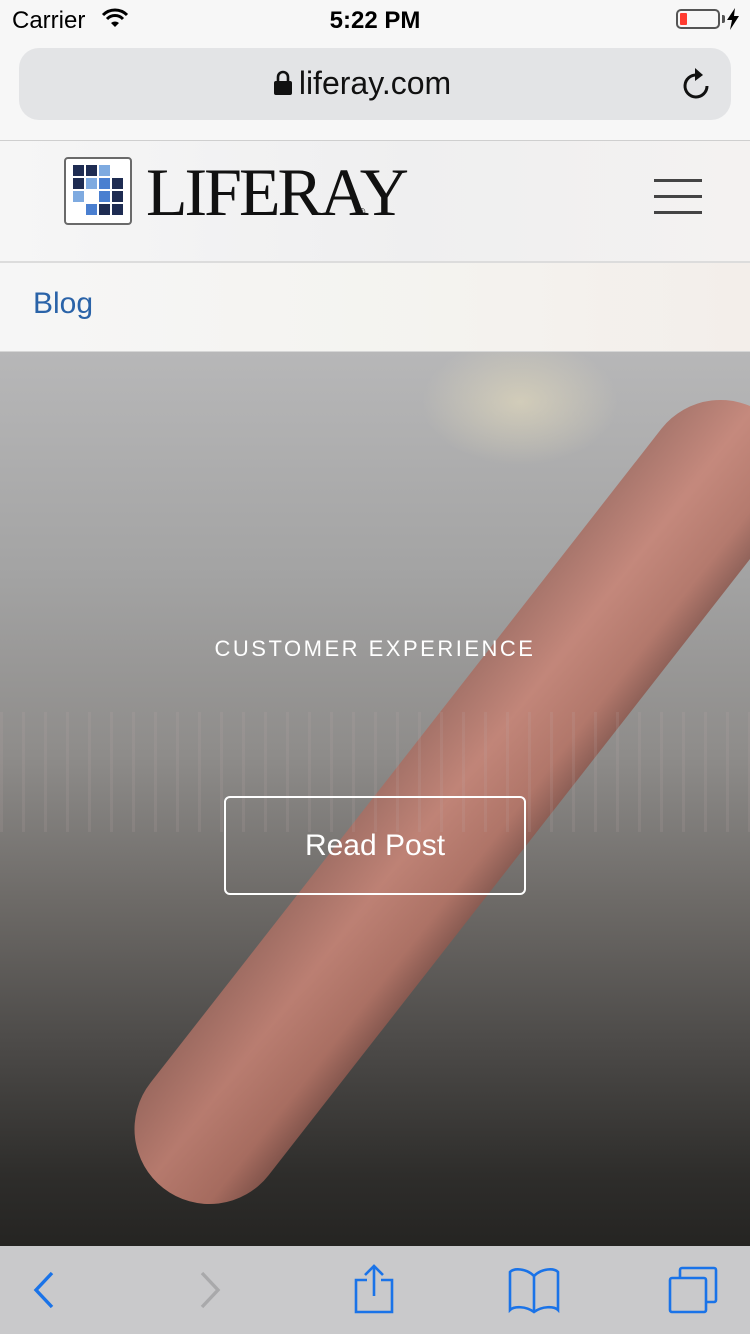 Image resolution: width=750 pixels, height=1334 pixels. I want to click on breadcrumb-blog-link: Blog, so click(63, 304).